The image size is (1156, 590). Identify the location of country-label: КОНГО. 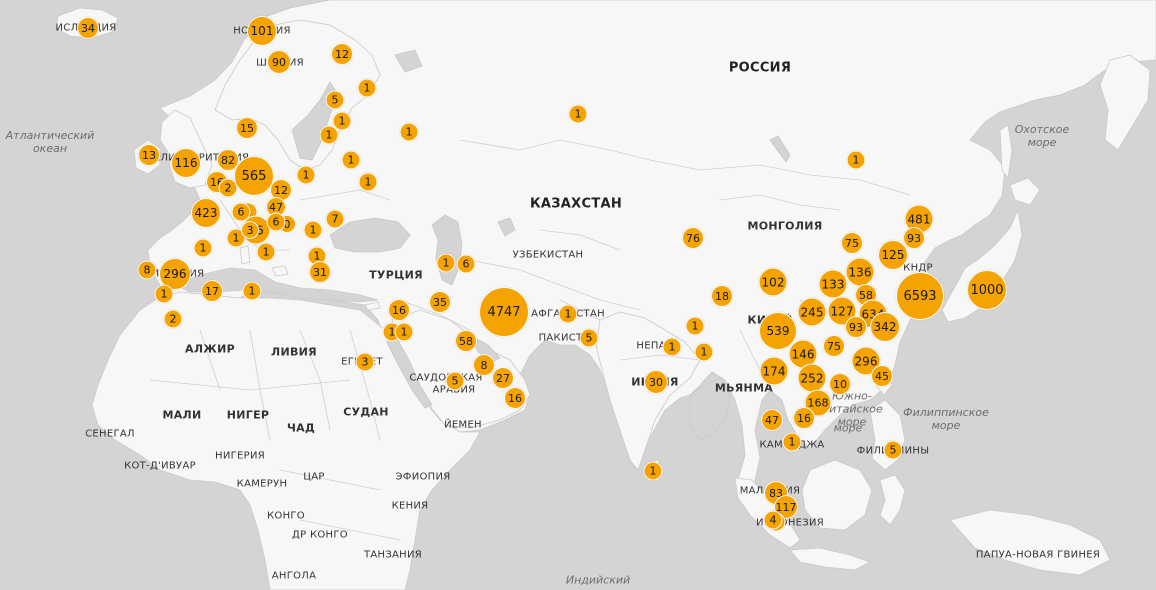
(286, 516).